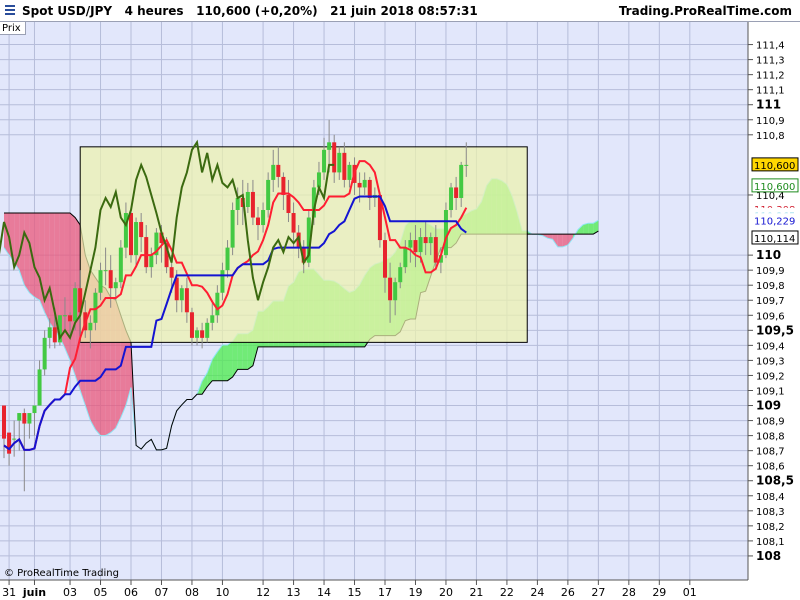 This screenshot has height=600, width=800. Describe the element at coordinates (446, 592) in the screenshot. I see `x-tick-label: 20` at that location.